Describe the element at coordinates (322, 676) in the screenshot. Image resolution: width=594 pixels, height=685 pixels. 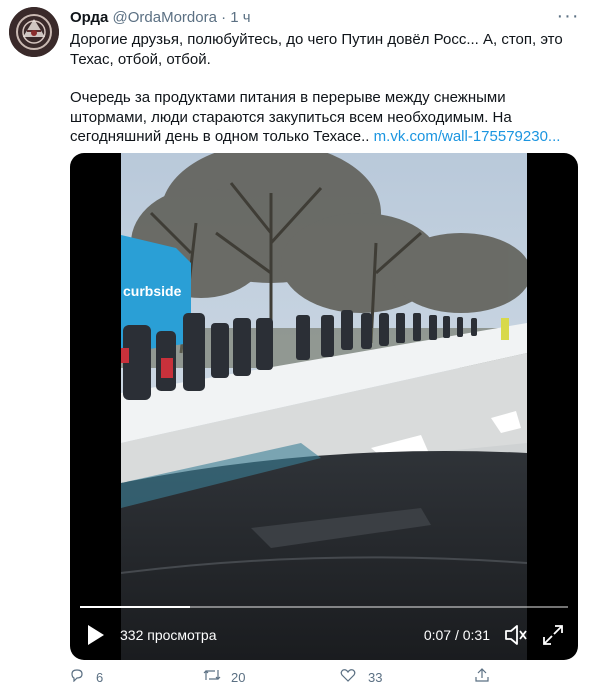
I see `tweet-actions: 6 20 33` at that location.